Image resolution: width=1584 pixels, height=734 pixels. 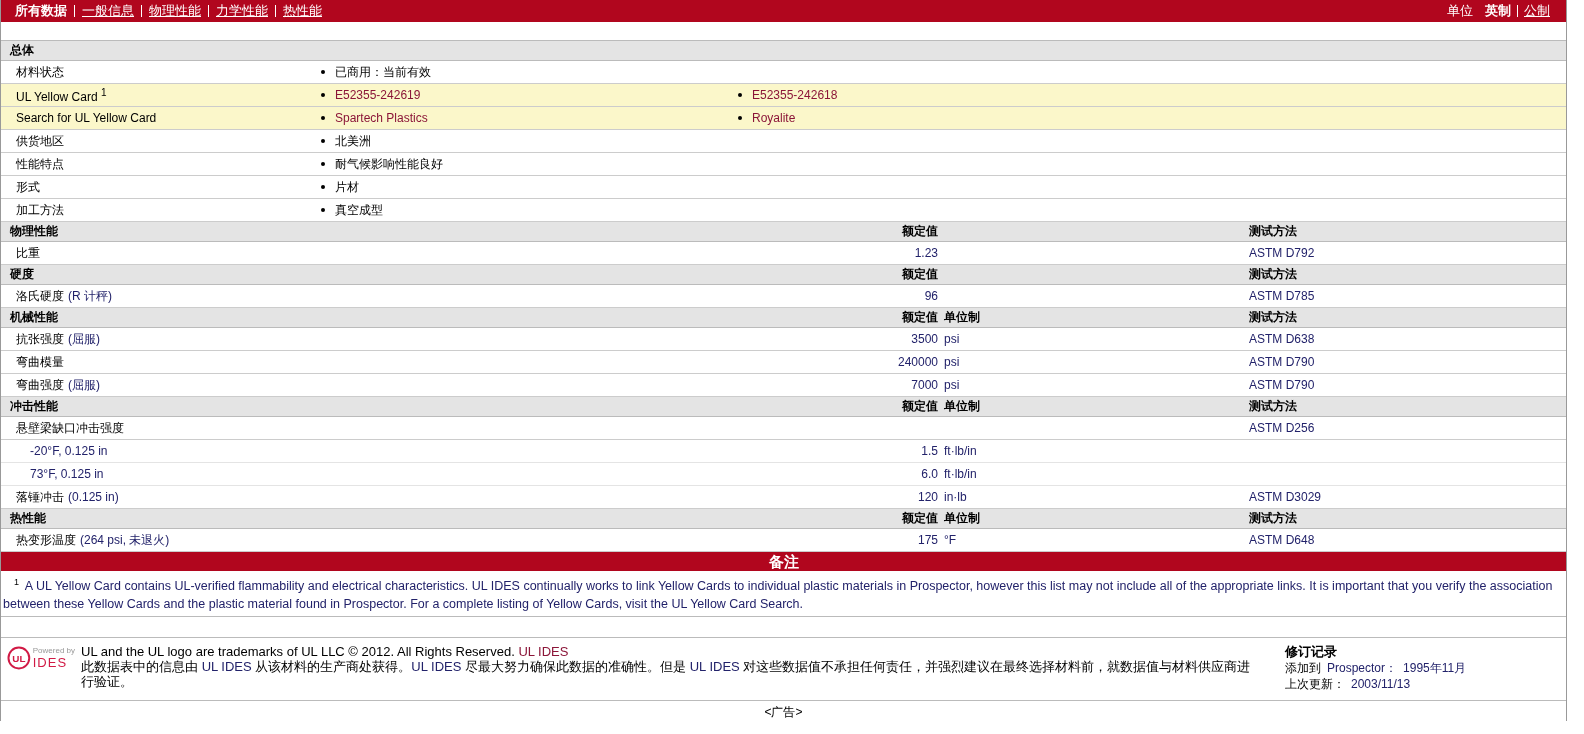 I want to click on test-method: ASTM D3029, so click(x=1285, y=497).